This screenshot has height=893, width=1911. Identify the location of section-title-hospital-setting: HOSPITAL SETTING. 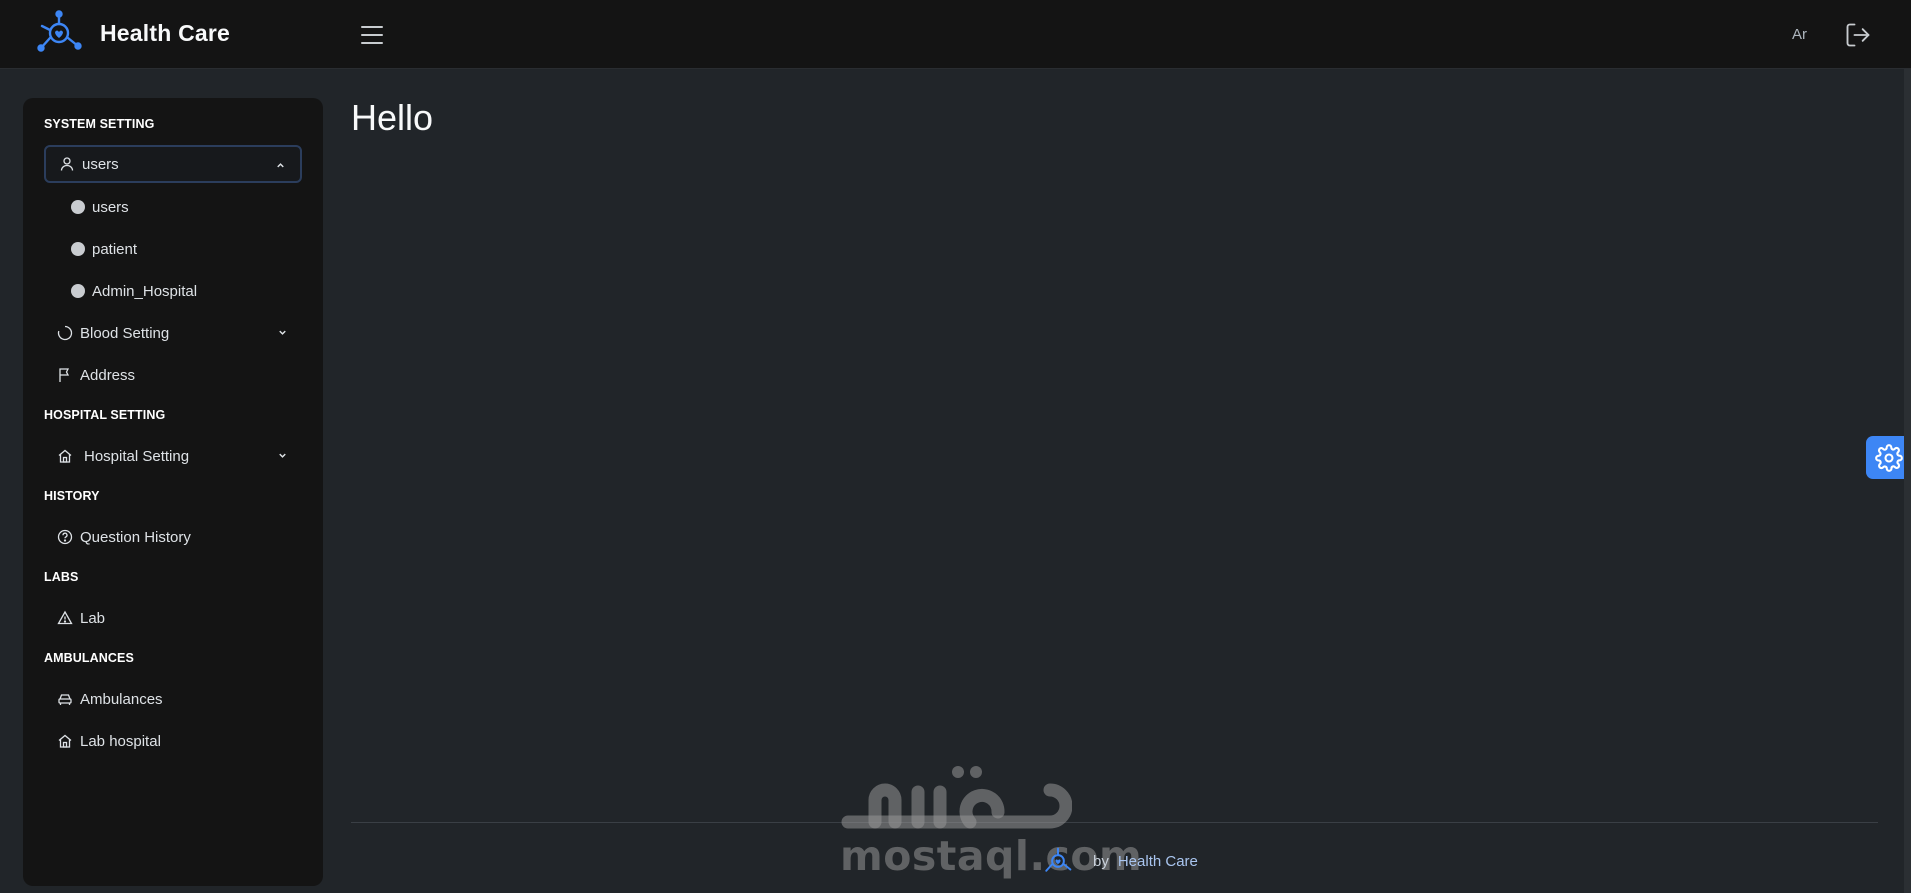
(105, 415).